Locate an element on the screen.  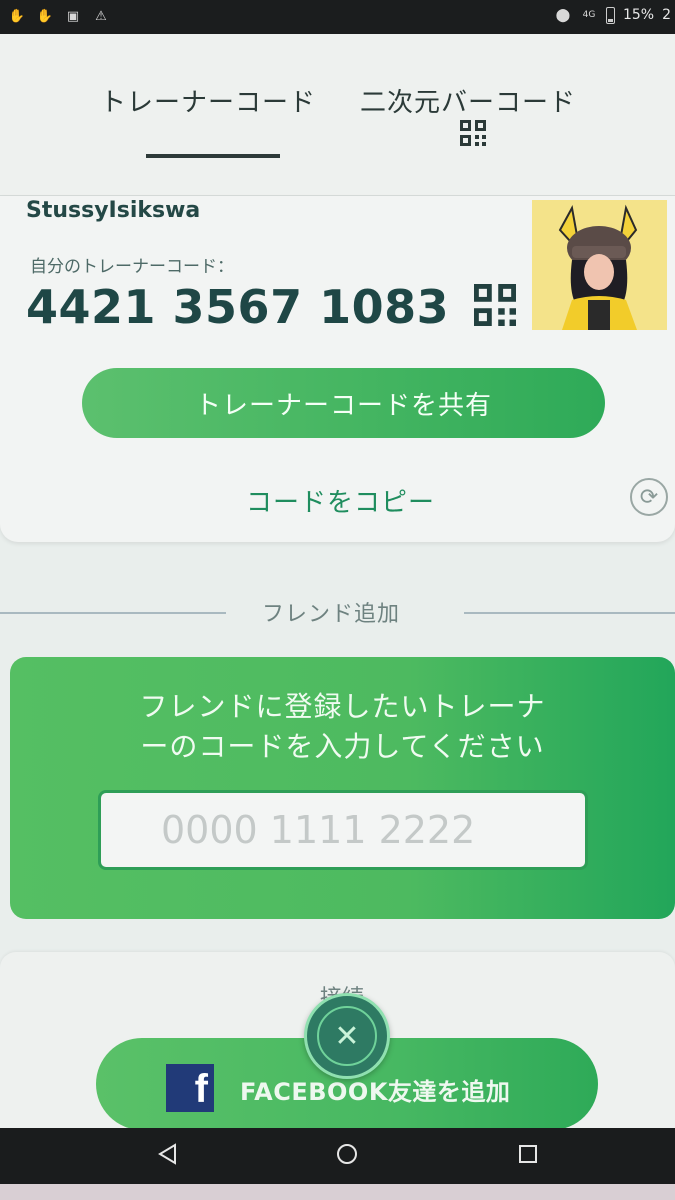
trainer-code-label: 自分のトレーナーコード： is located at coordinates (132, 267).